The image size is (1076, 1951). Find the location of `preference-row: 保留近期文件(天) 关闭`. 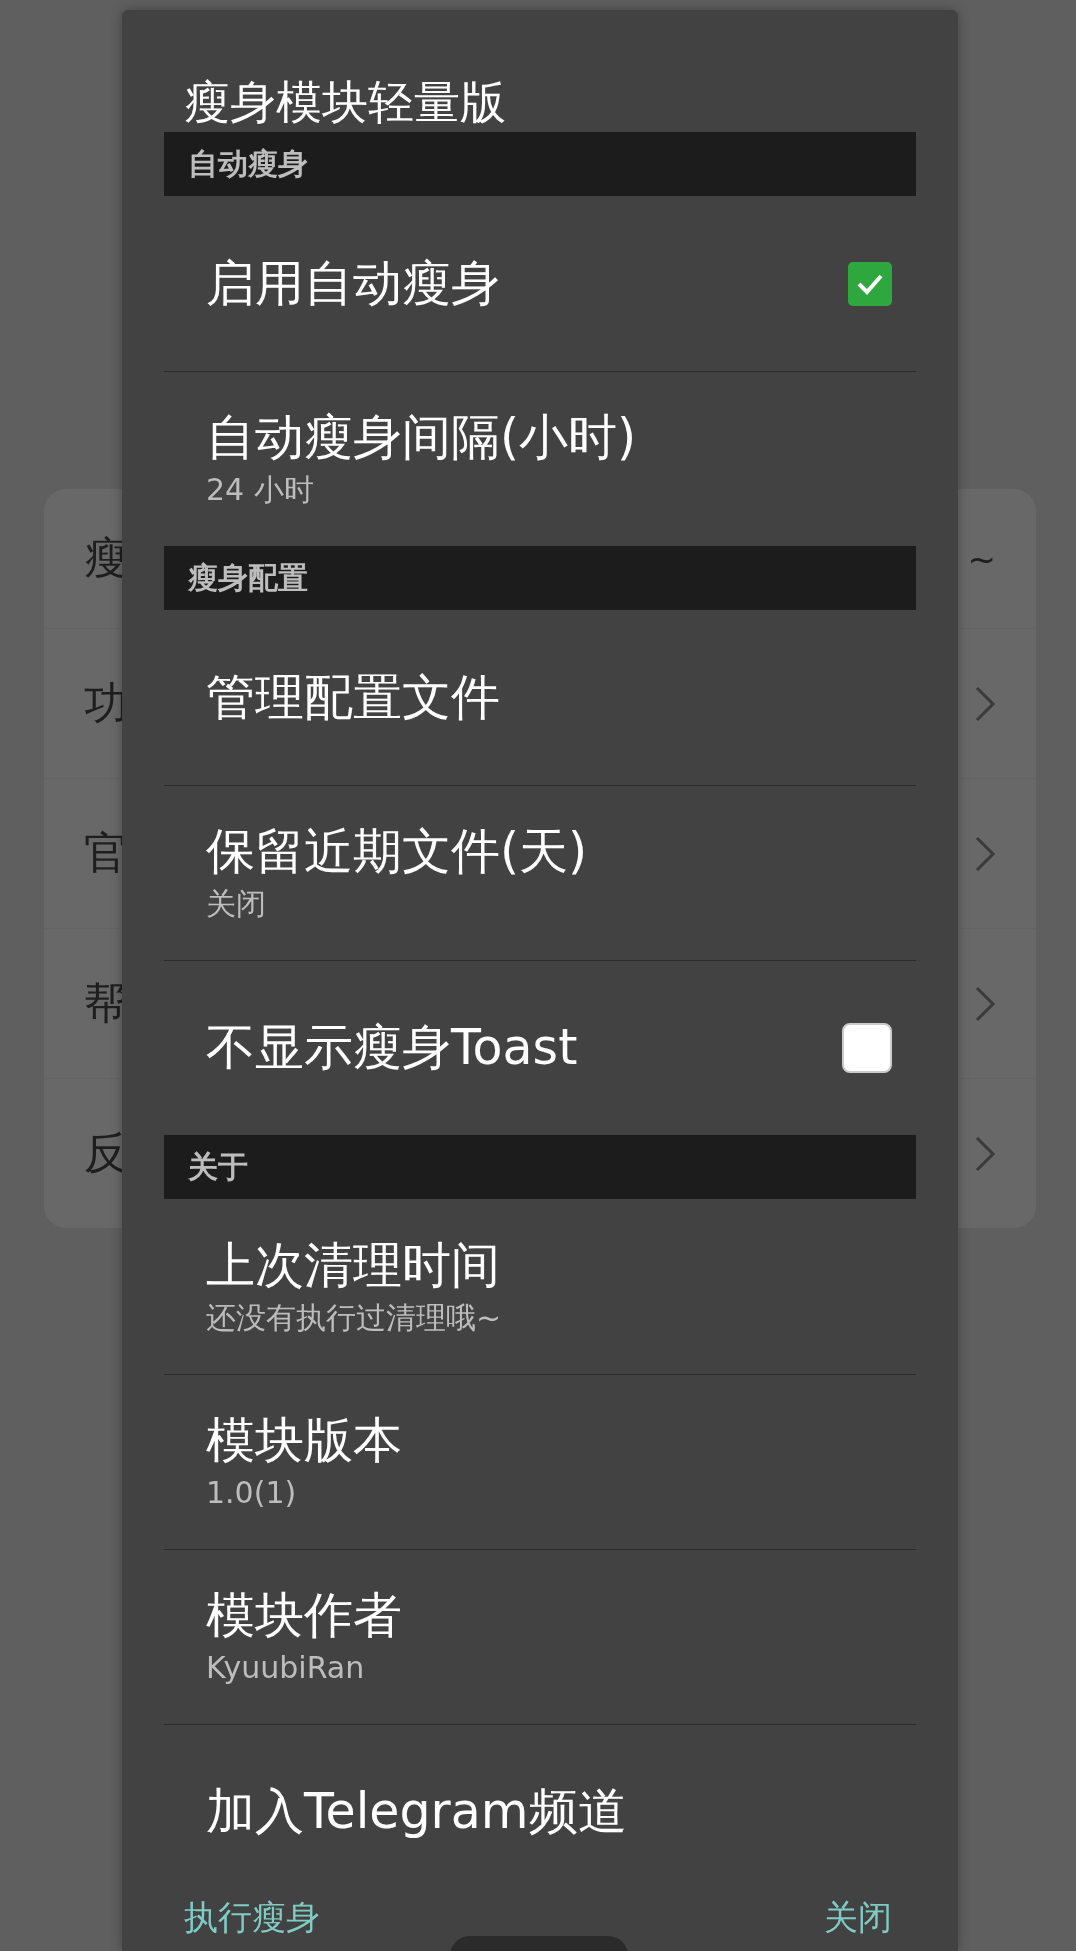

preference-row: 保留近期文件(天) 关闭 is located at coordinates (540, 872).